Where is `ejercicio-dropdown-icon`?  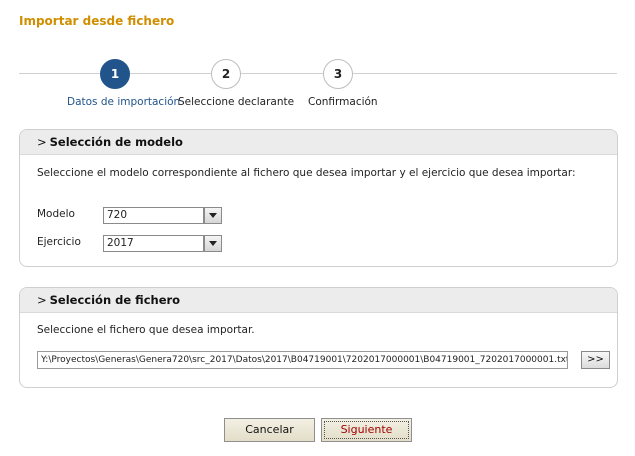 ejercicio-dropdown-icon is located at coordinates (213, 243).